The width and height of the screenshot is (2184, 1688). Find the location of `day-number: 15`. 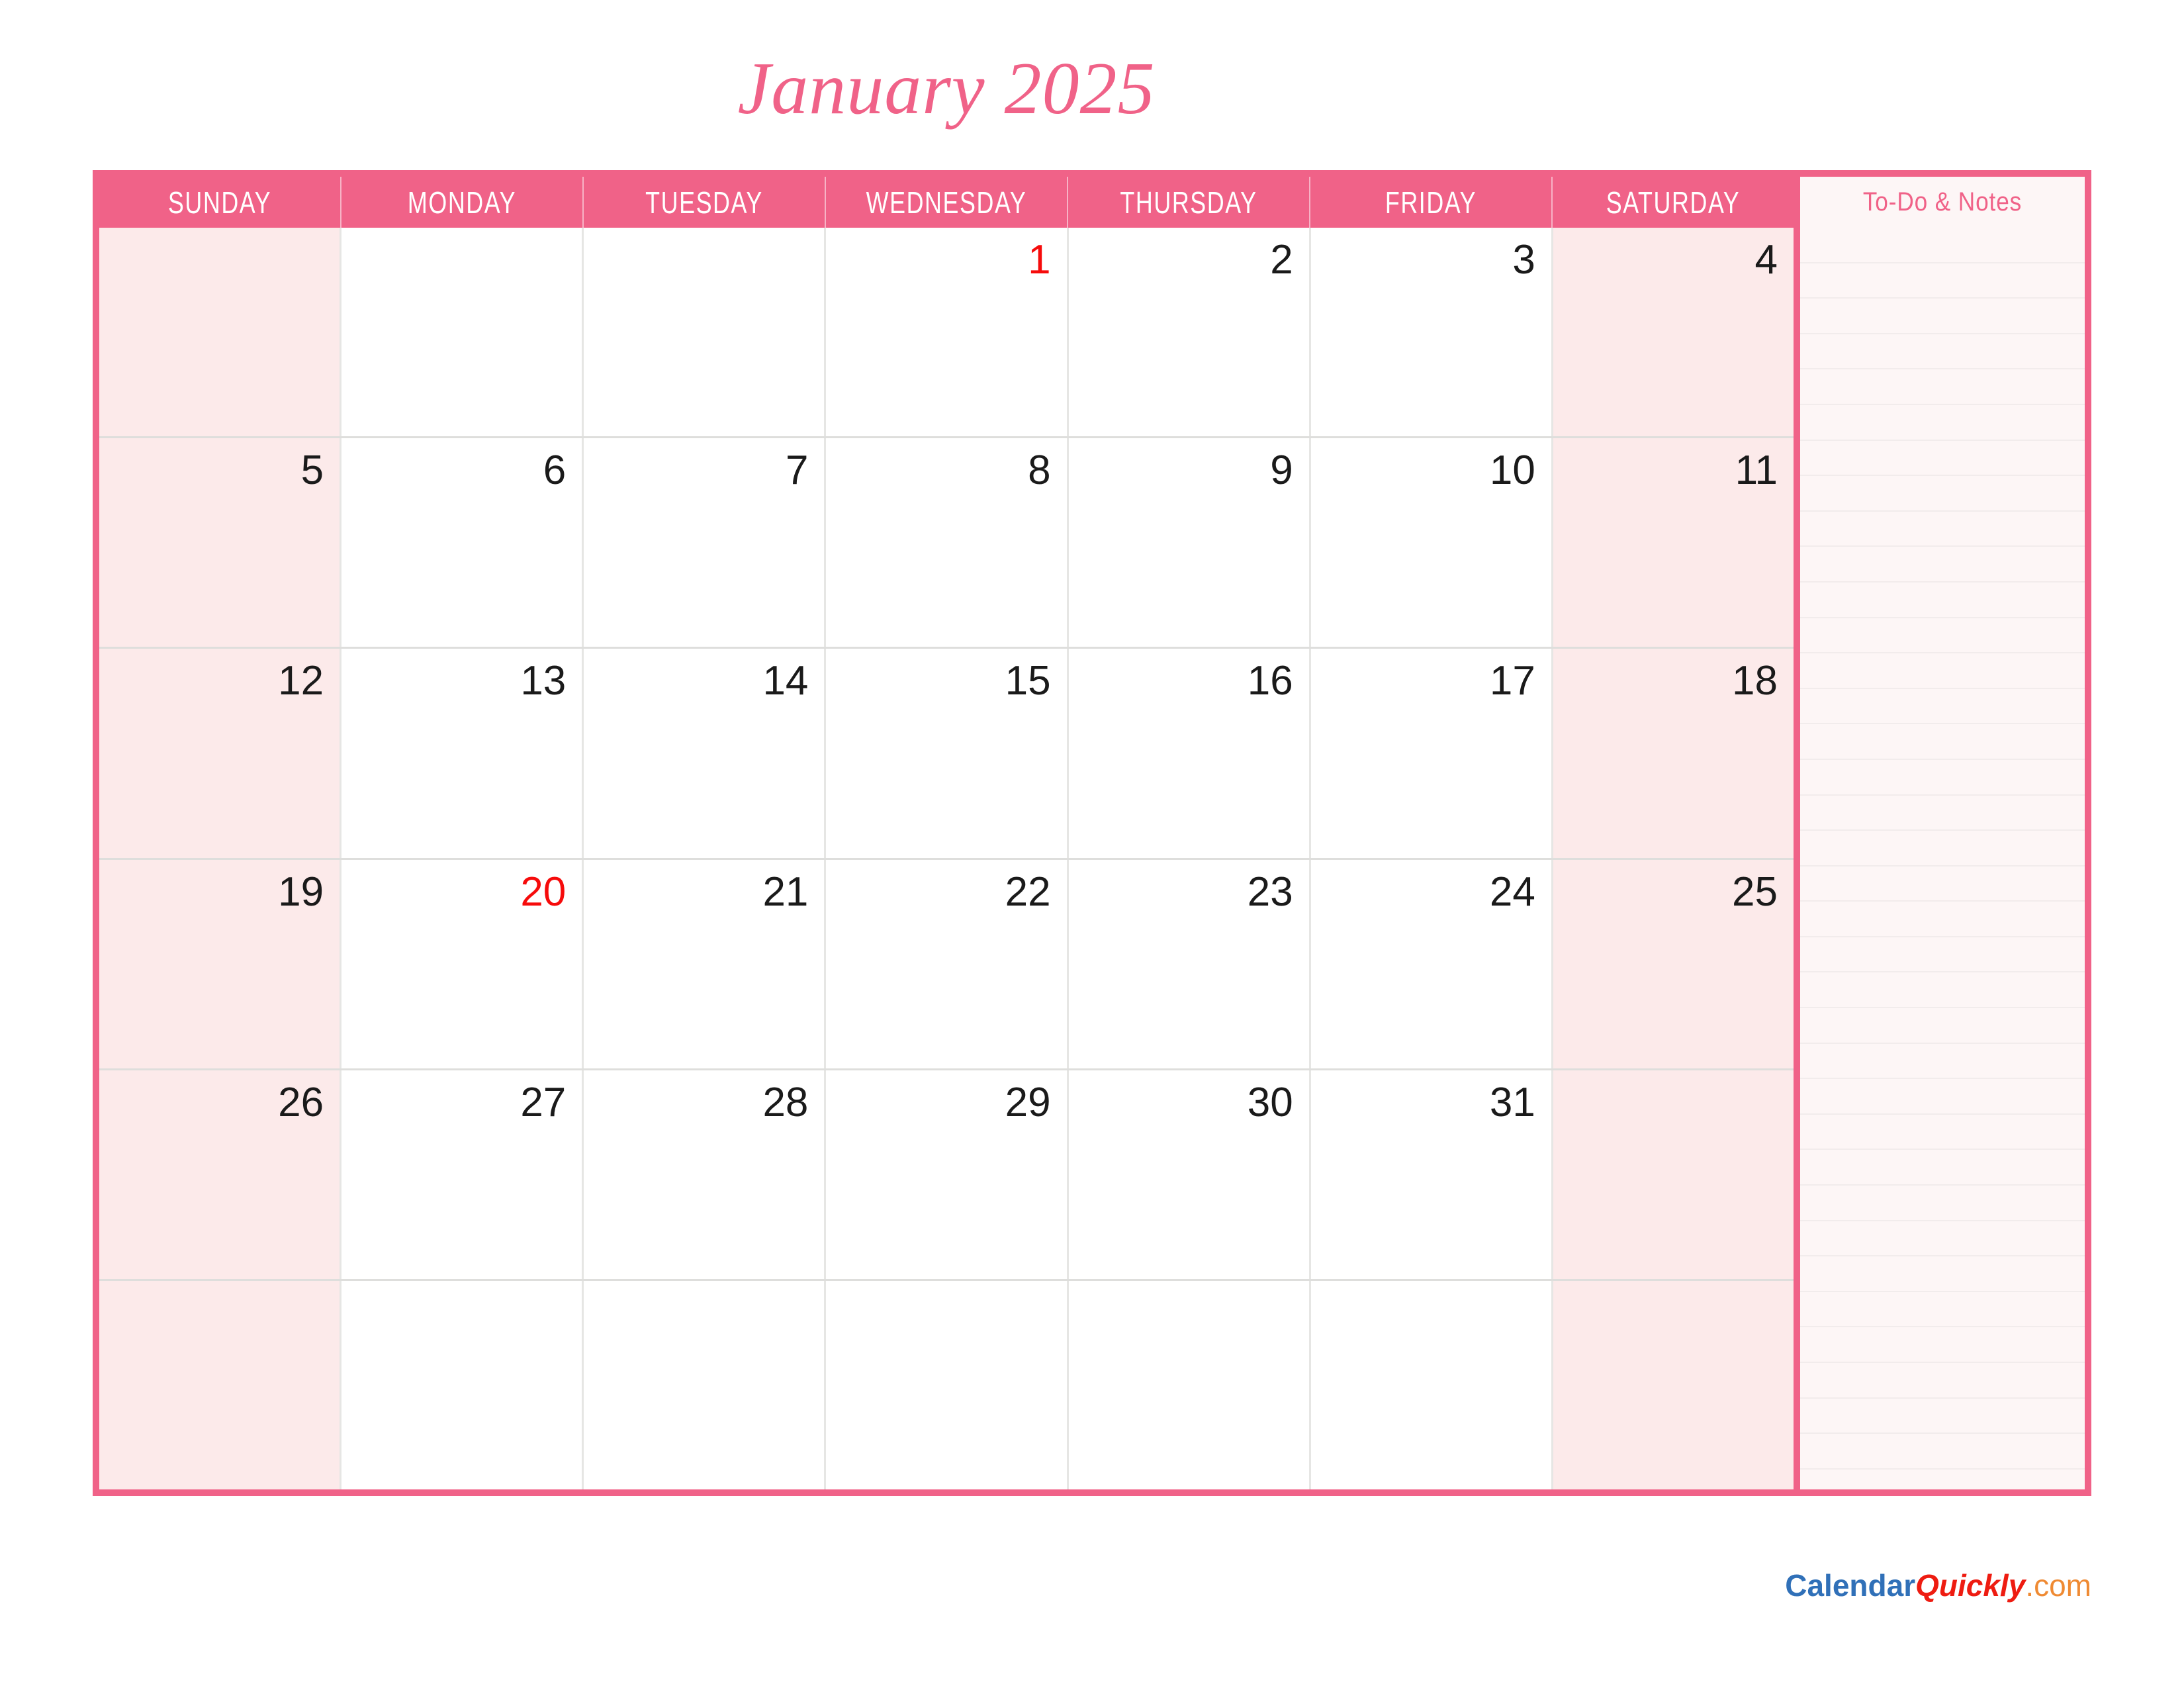

day-number: 15 is located at coordinates (1028, 681).